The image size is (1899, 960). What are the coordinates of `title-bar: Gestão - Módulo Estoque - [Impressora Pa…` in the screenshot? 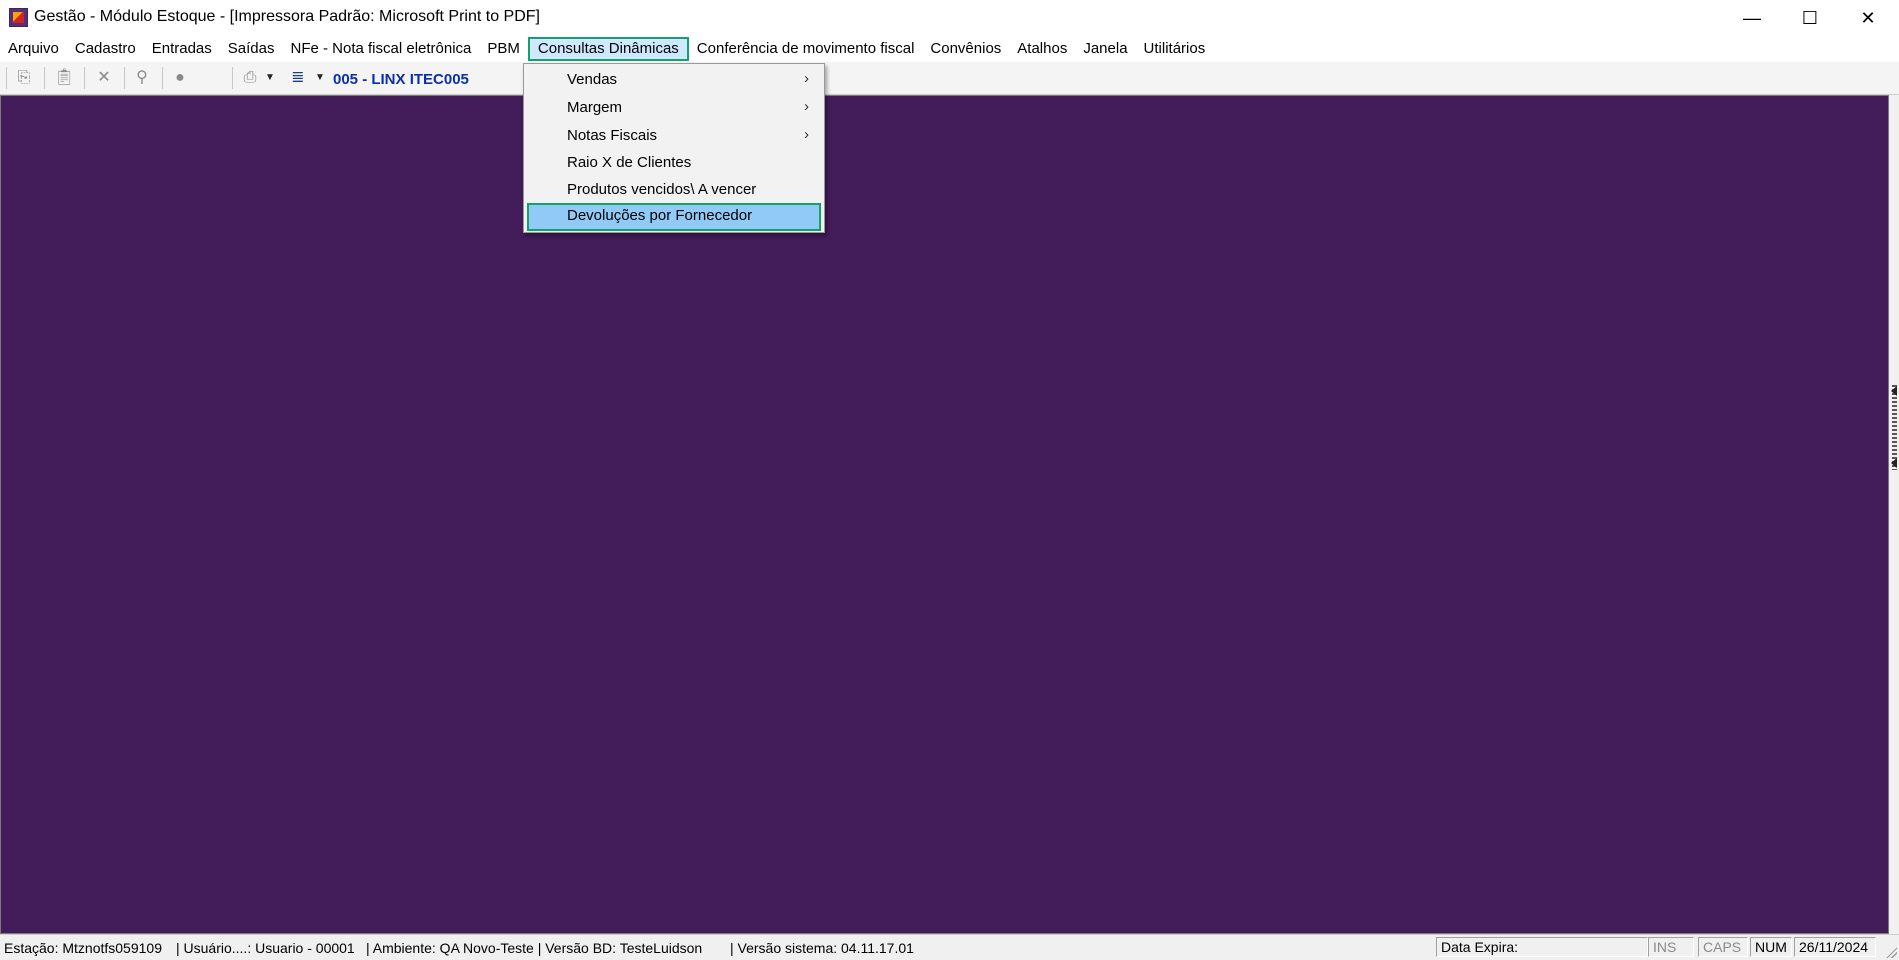 It's located at (949, 18).